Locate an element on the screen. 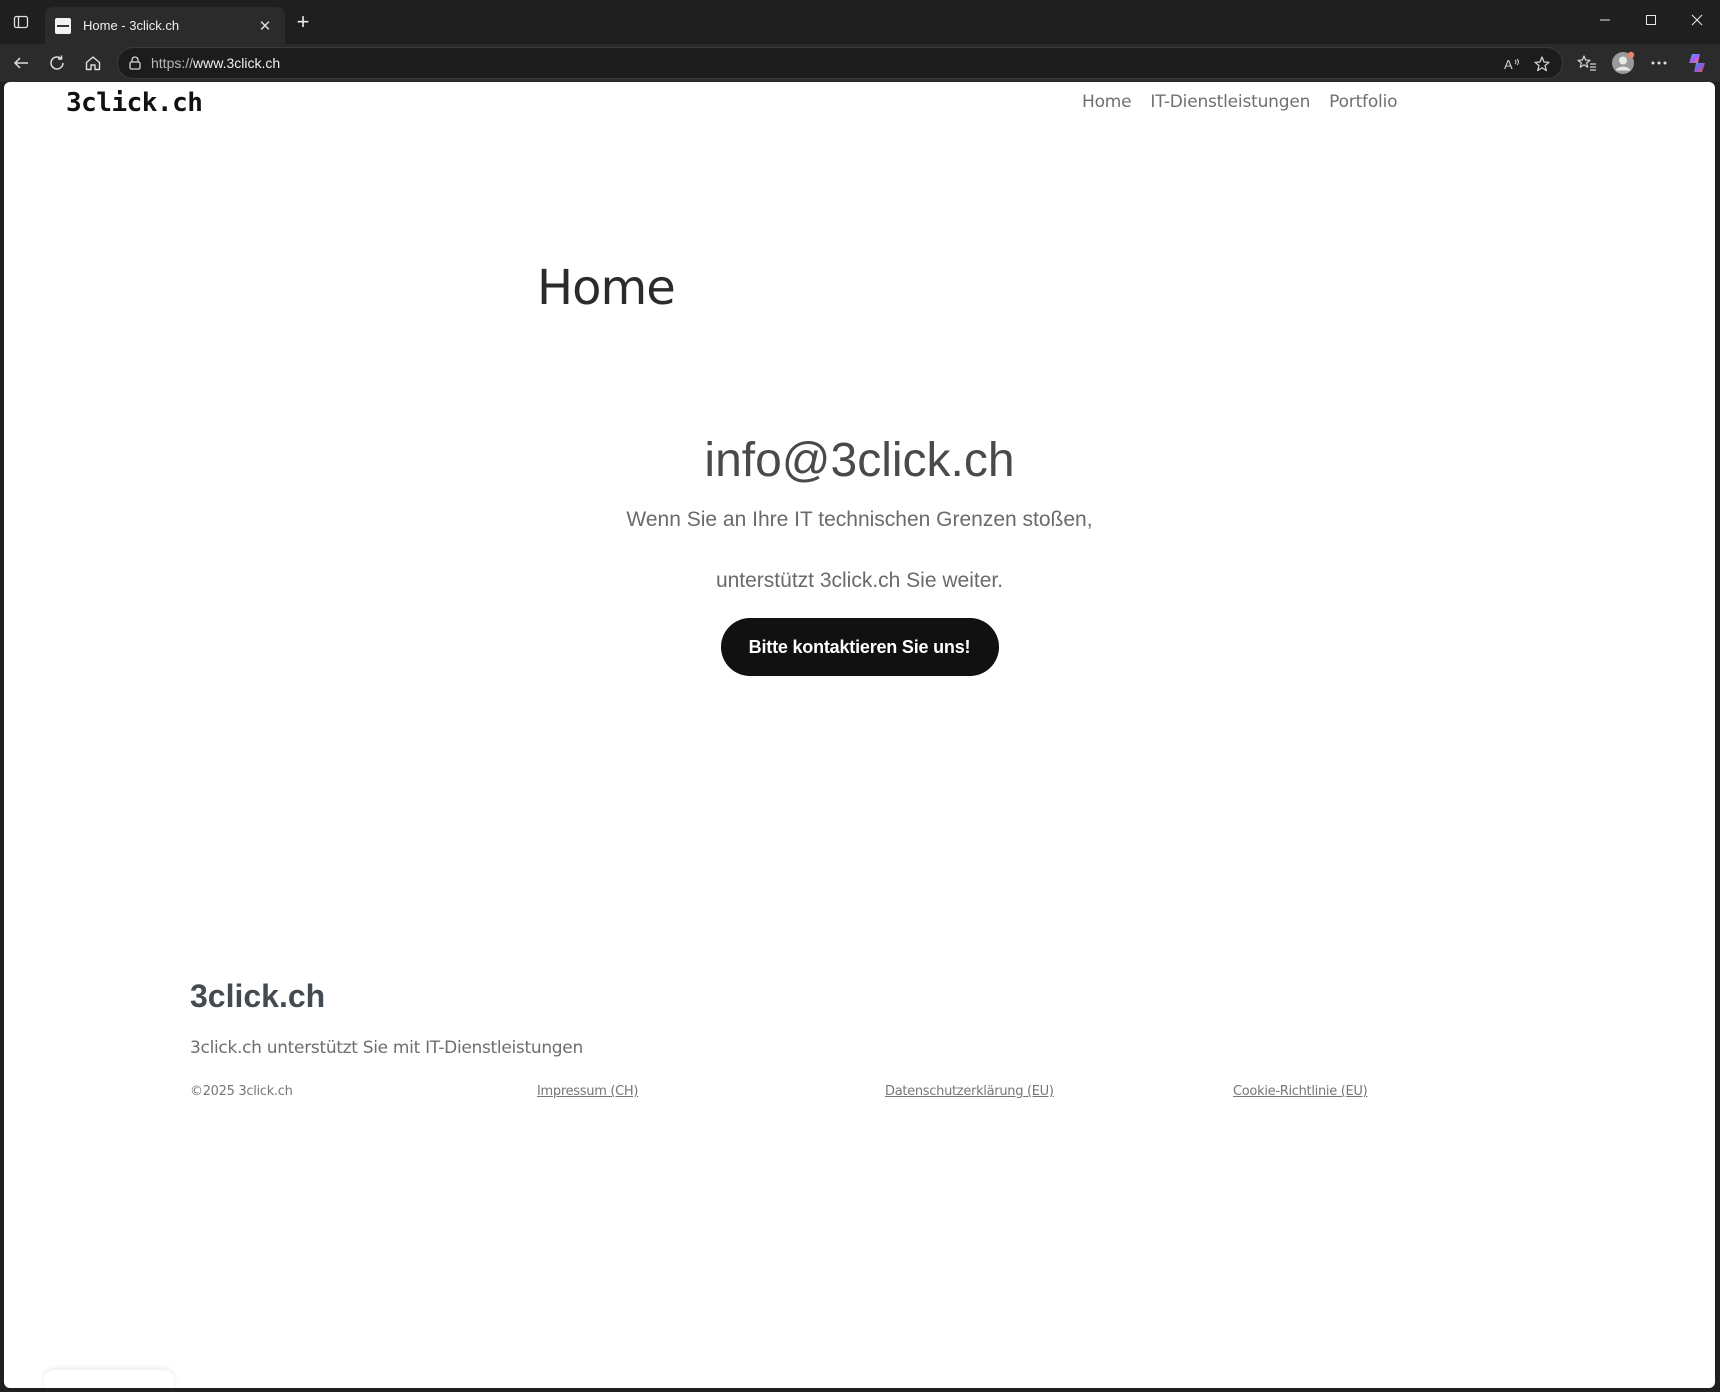 This screenshot has width=1720, height=1392. url-scheme: https:// is located at coordinates (172, 63).